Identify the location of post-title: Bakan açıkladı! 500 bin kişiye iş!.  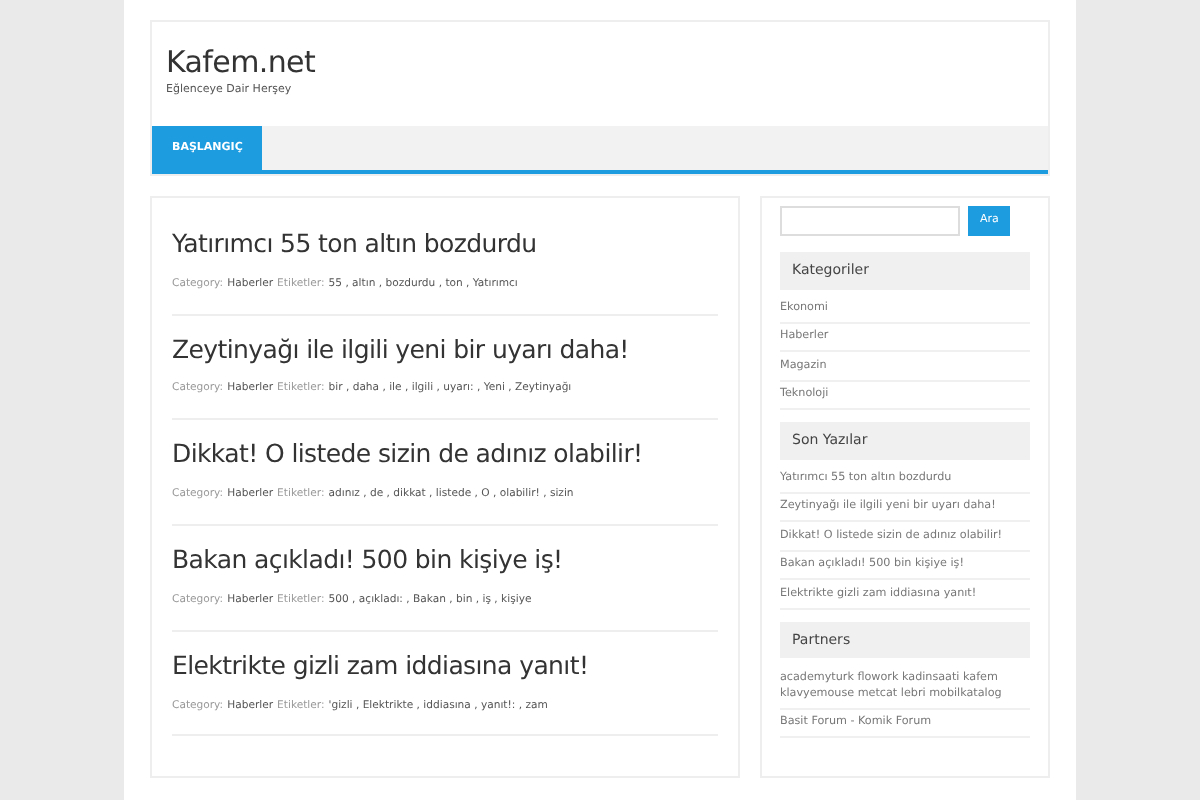
(445, 561).